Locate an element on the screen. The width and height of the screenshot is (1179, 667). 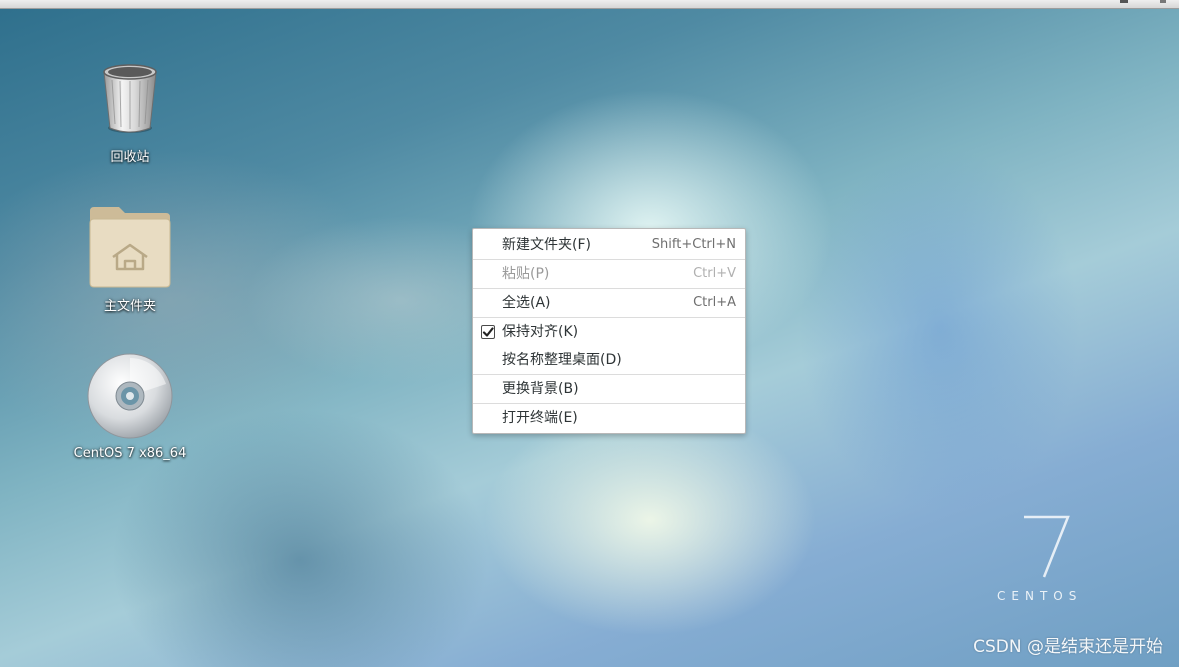
menu-item-label: 按名称整理桌面(D) is located at coordinates (562, 360).